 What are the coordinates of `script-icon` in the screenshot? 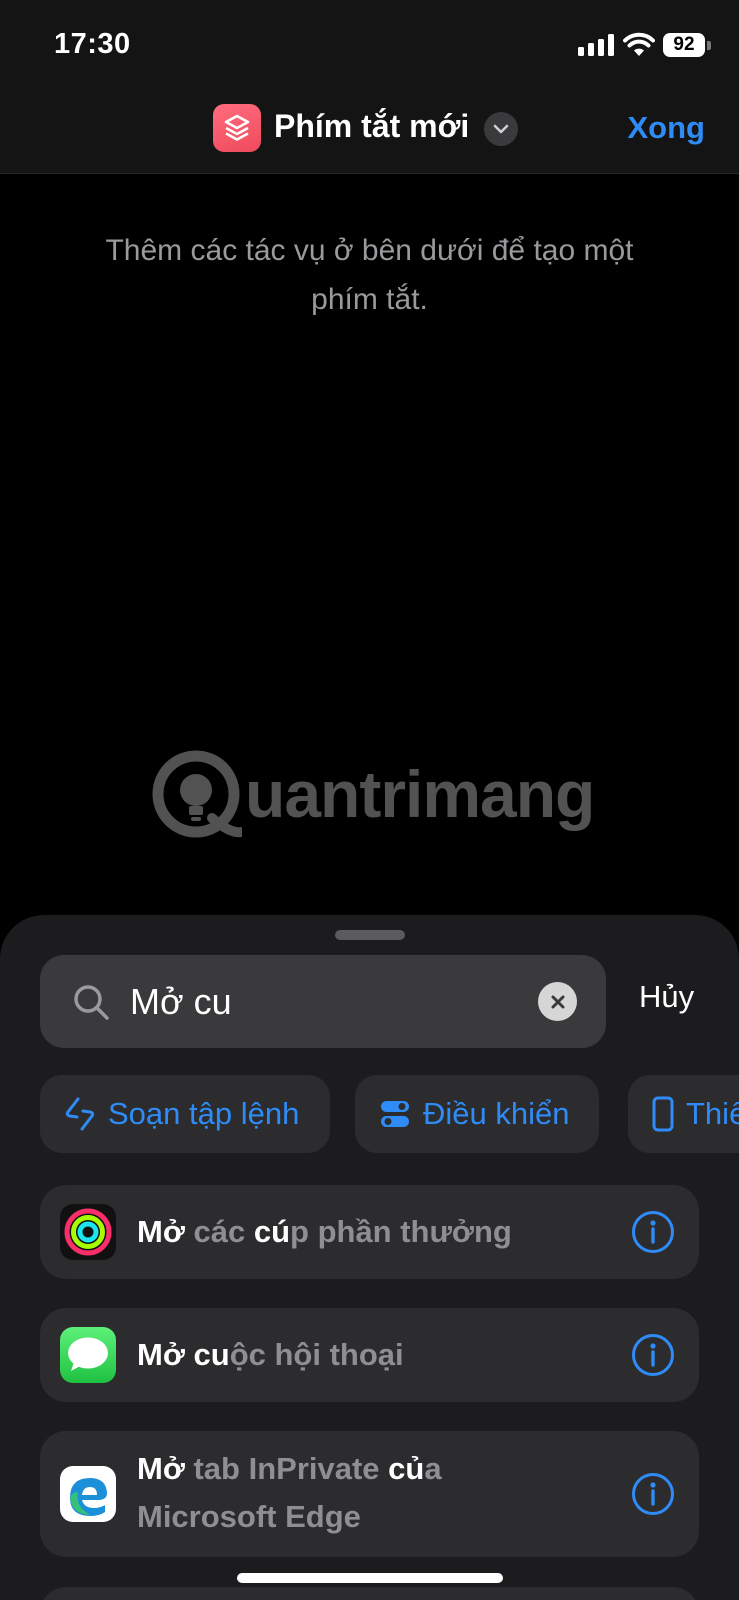 It's located at (80, 1114).